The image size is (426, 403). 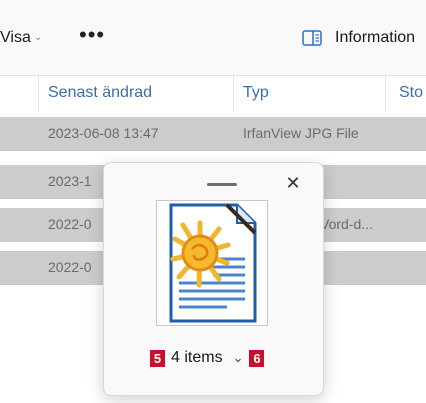 I want to click on selection-count-row: 5 4 items ⌄ 6, so click(x=207, y=358).